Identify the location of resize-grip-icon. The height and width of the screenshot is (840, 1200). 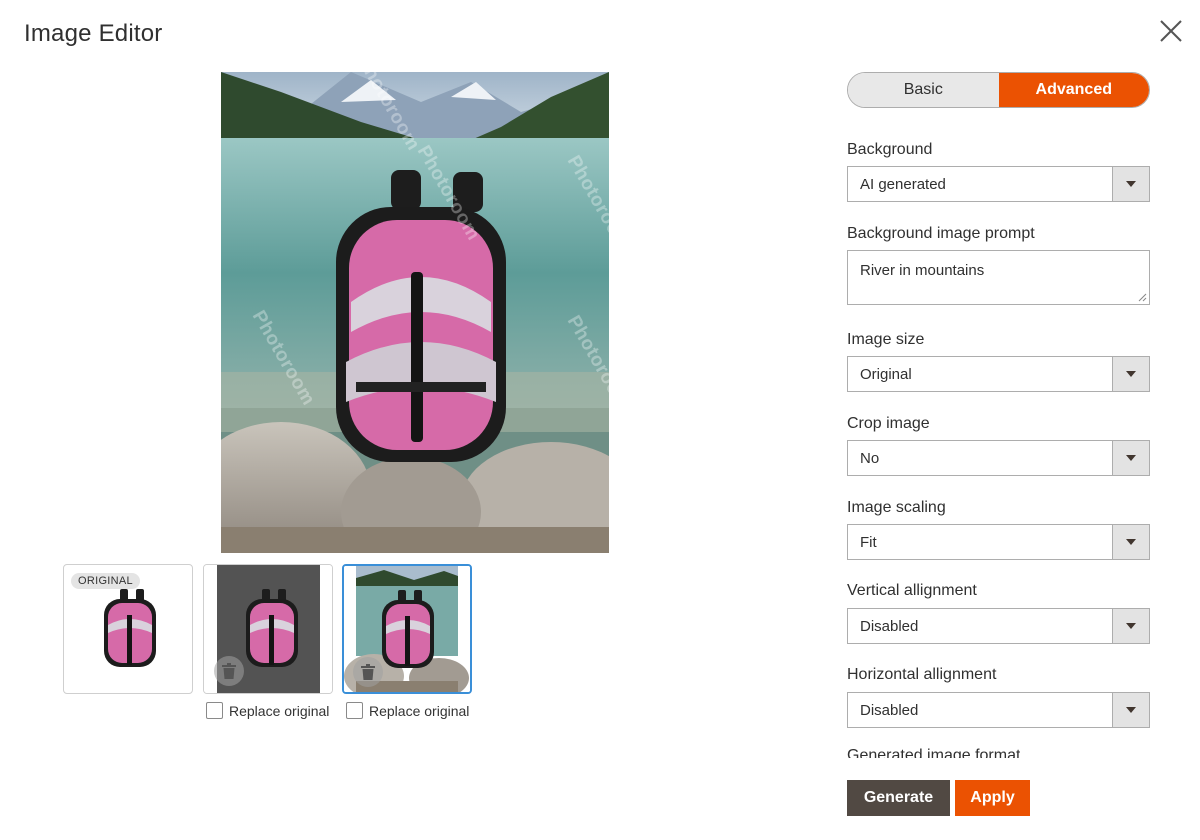
(1142, 297).